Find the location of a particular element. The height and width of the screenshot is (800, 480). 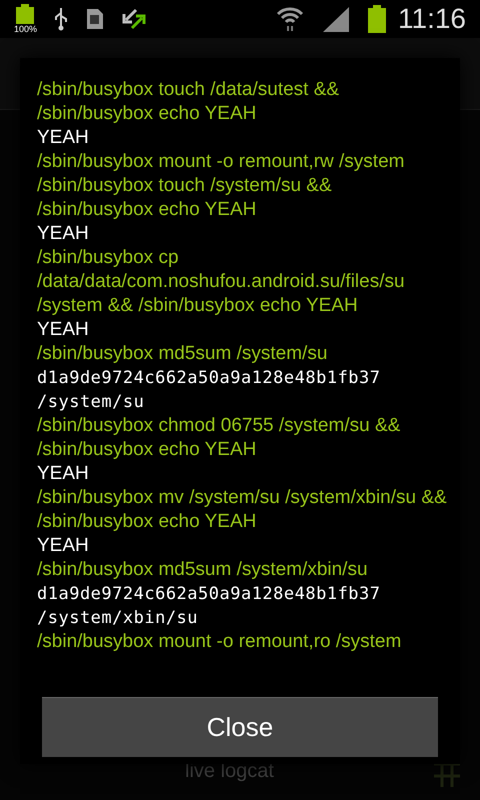

log-command: /sbin/busybox touch /system/su && /sbin/busybox echo YEAH is located at coordinates (185, 198).